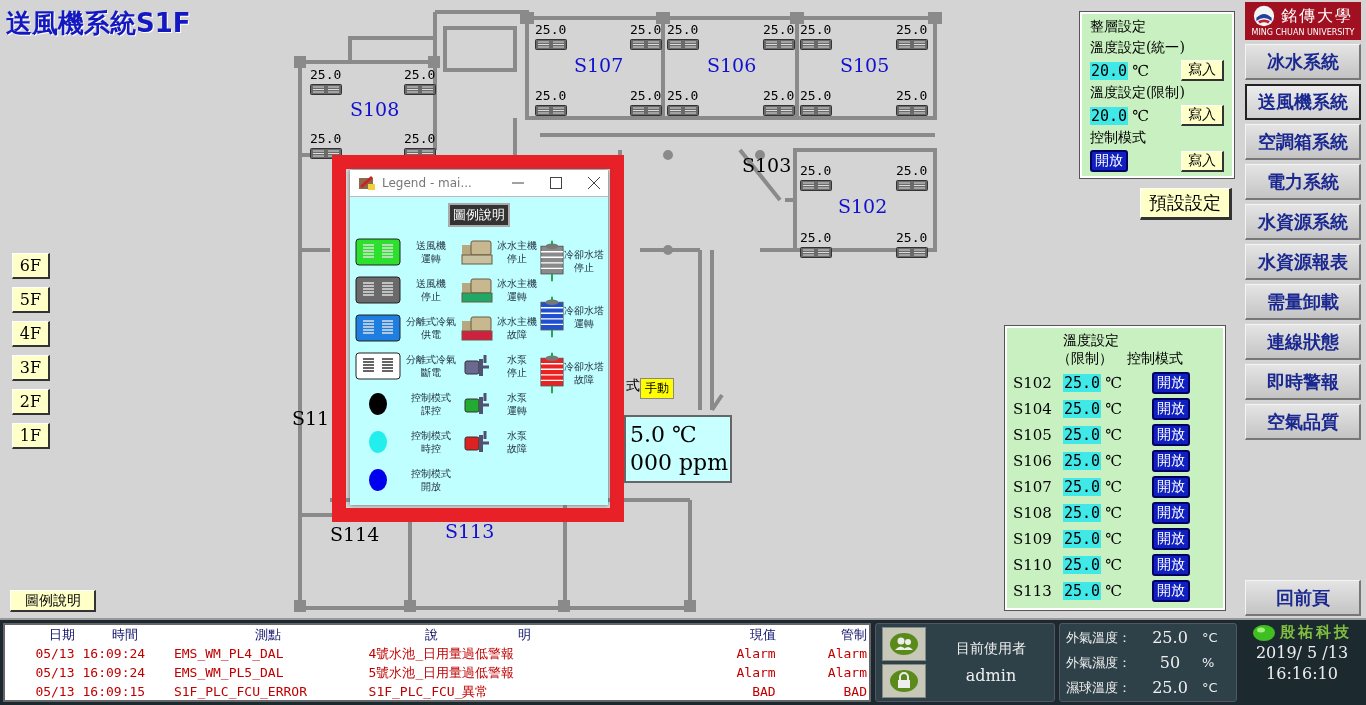  What do you see at coordinates (31, 368) in the screenshot?
I see `floor-button: 3F` at bounding box center [31, 368].